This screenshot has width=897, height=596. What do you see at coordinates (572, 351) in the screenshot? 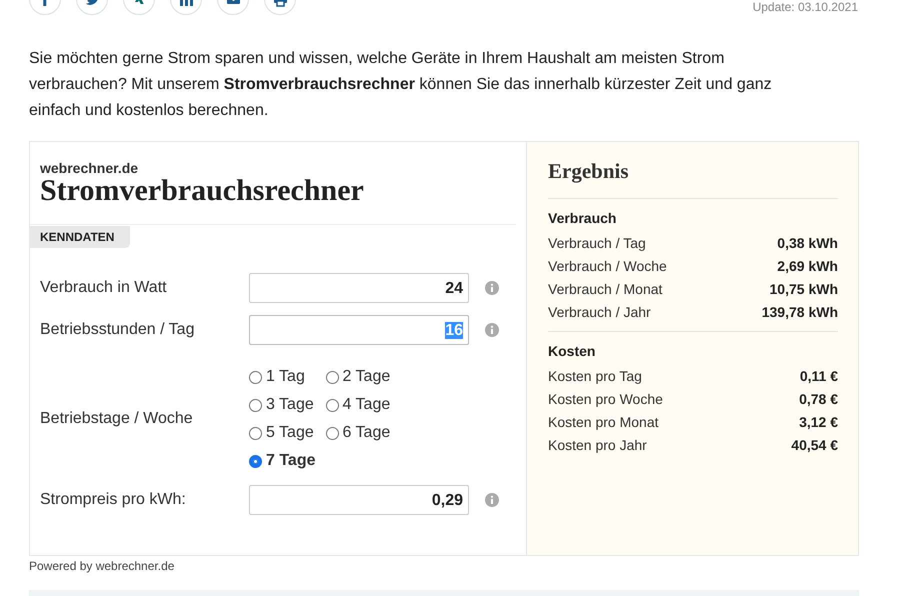
I see `group-heading: Kosten` at bounding box center [572, 351].